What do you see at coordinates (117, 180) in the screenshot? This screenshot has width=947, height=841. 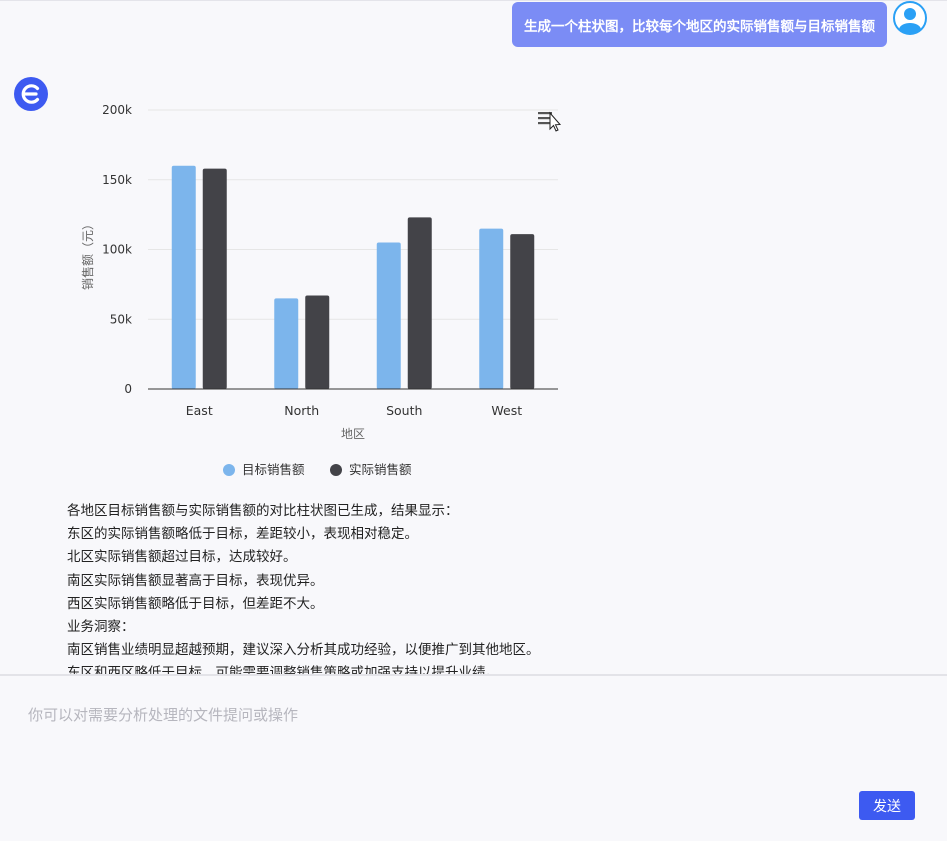 I see `y-tick-label: 150k` at bounding box center [117, 180].